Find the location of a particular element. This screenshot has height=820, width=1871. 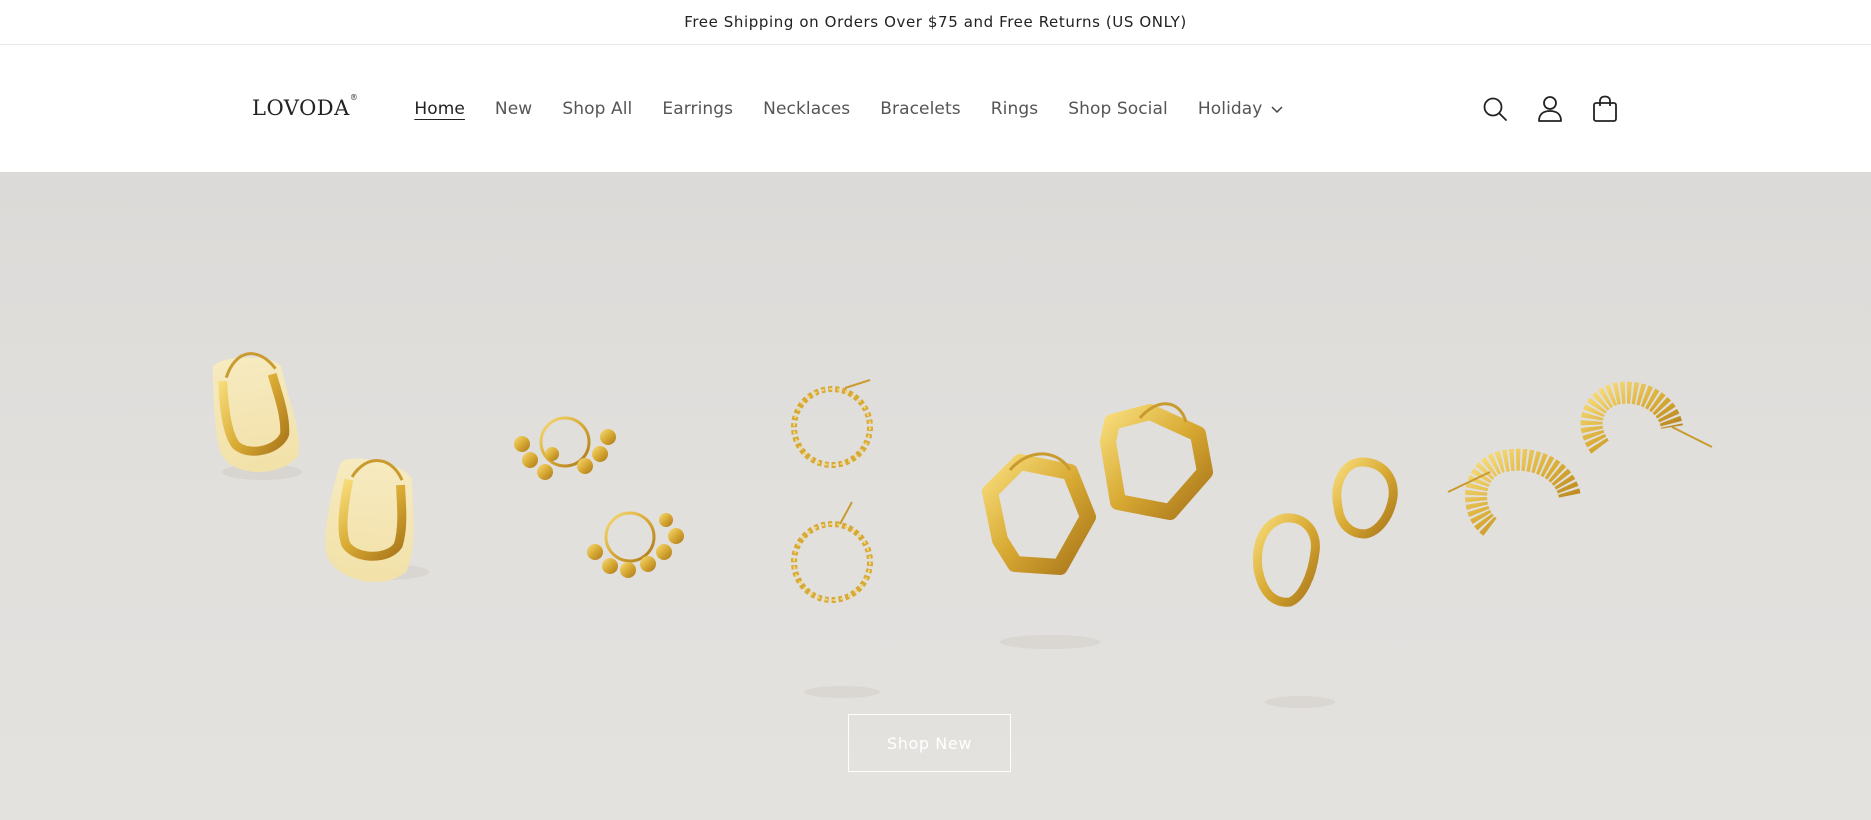

logo-text: LOVODA is located at coordinates (301, 107).